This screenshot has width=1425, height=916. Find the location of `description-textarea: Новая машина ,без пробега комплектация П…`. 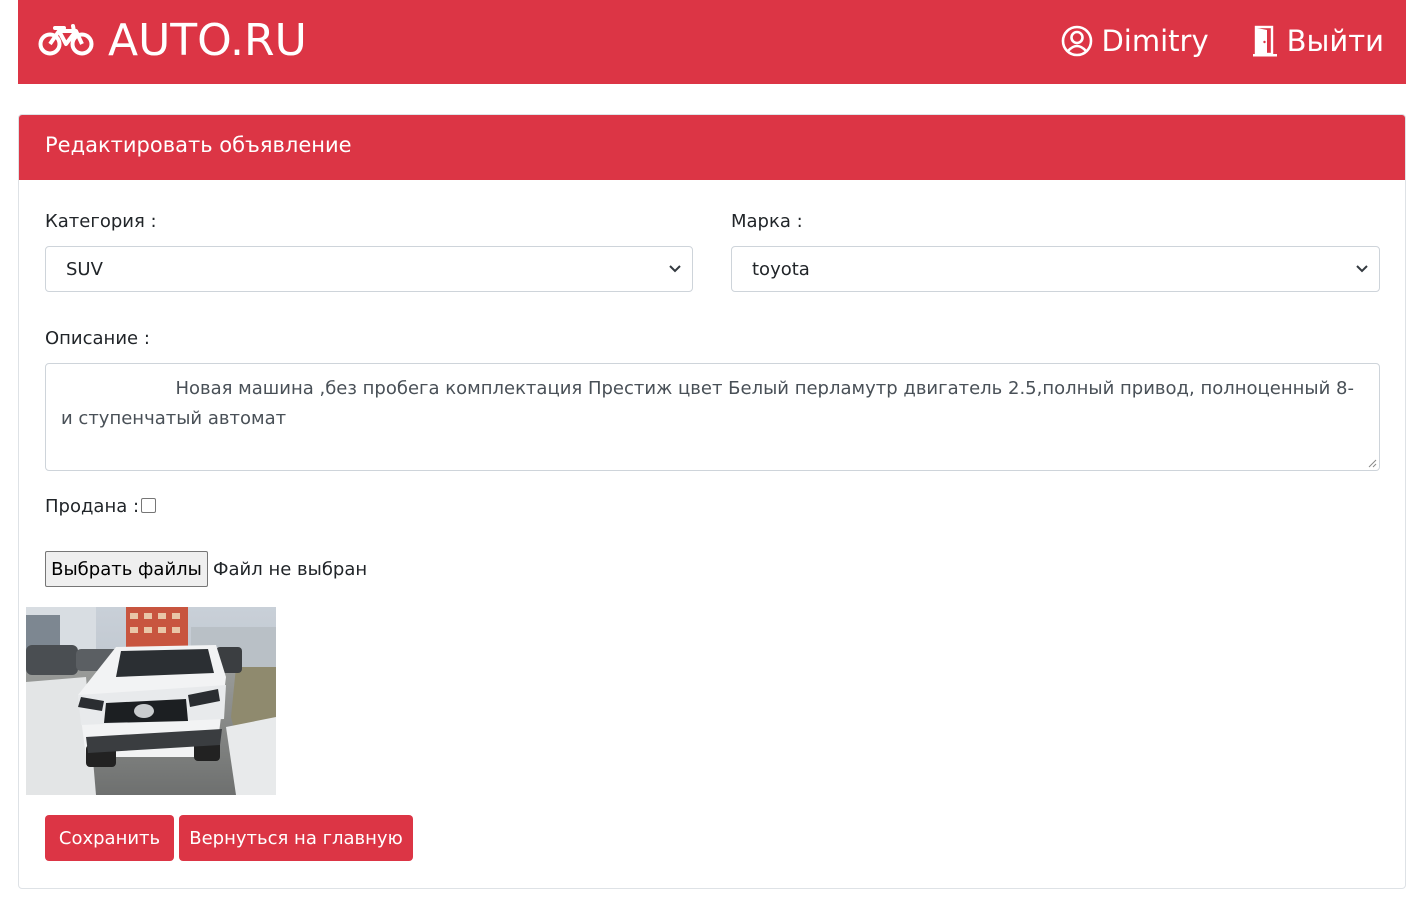

description-textarea: Новая машина ,без пробега комплектация П… is located at coordinates (712, 417).